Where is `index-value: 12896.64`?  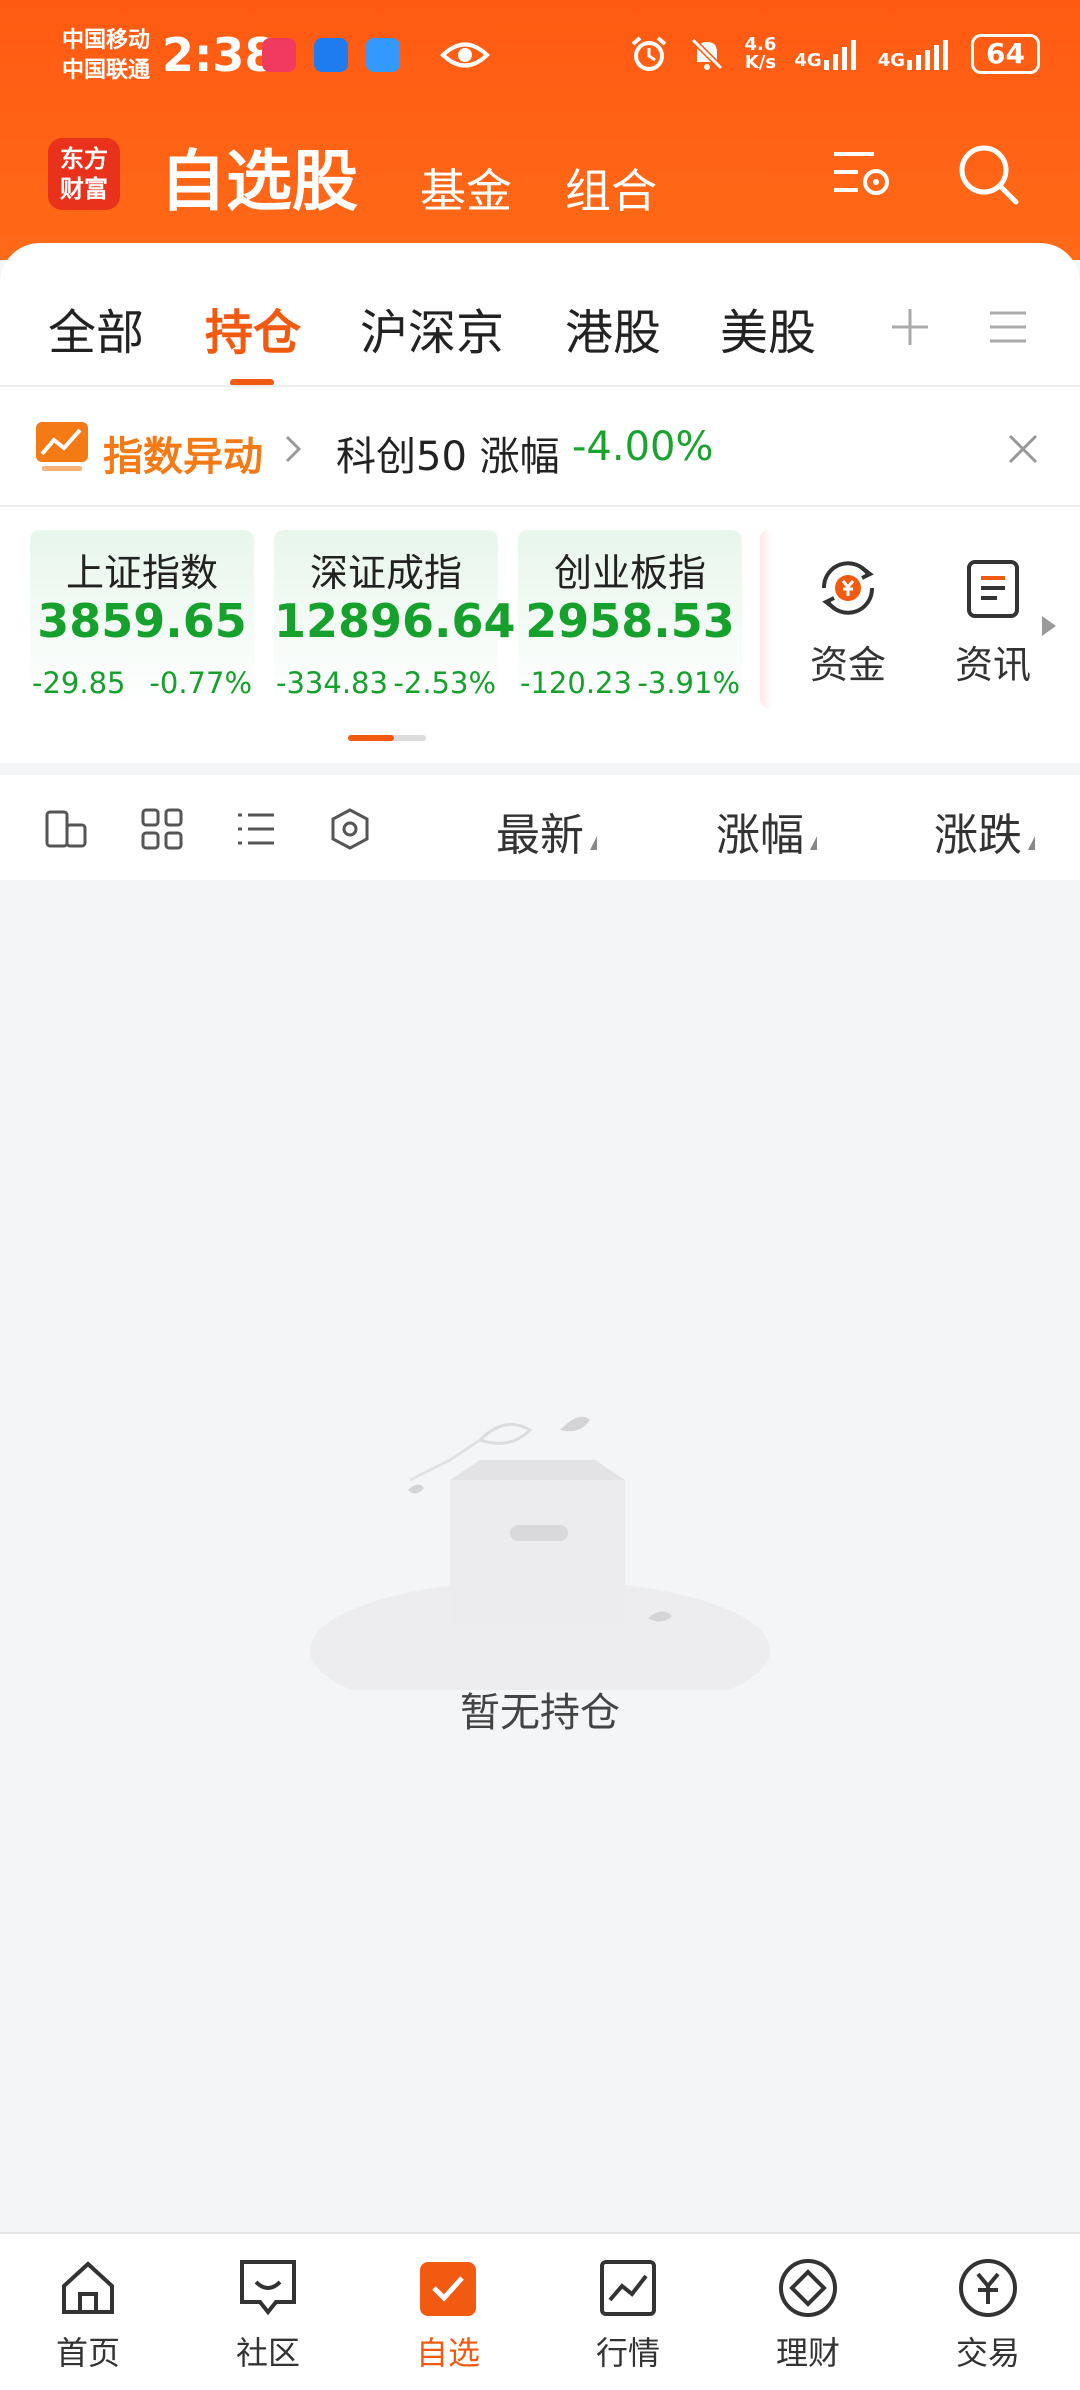 index-value: 12896.64 is located at coordinates (395, 621).